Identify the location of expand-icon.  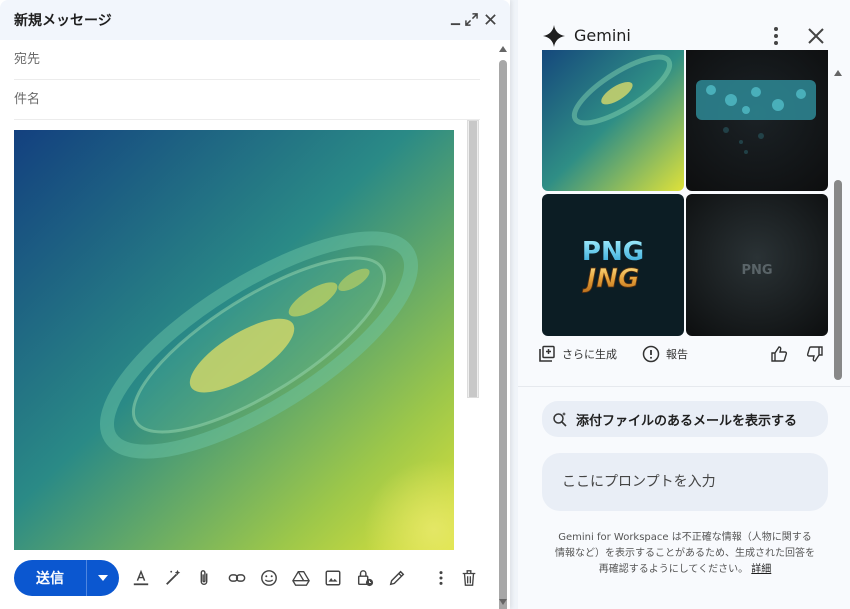
(471, 19).